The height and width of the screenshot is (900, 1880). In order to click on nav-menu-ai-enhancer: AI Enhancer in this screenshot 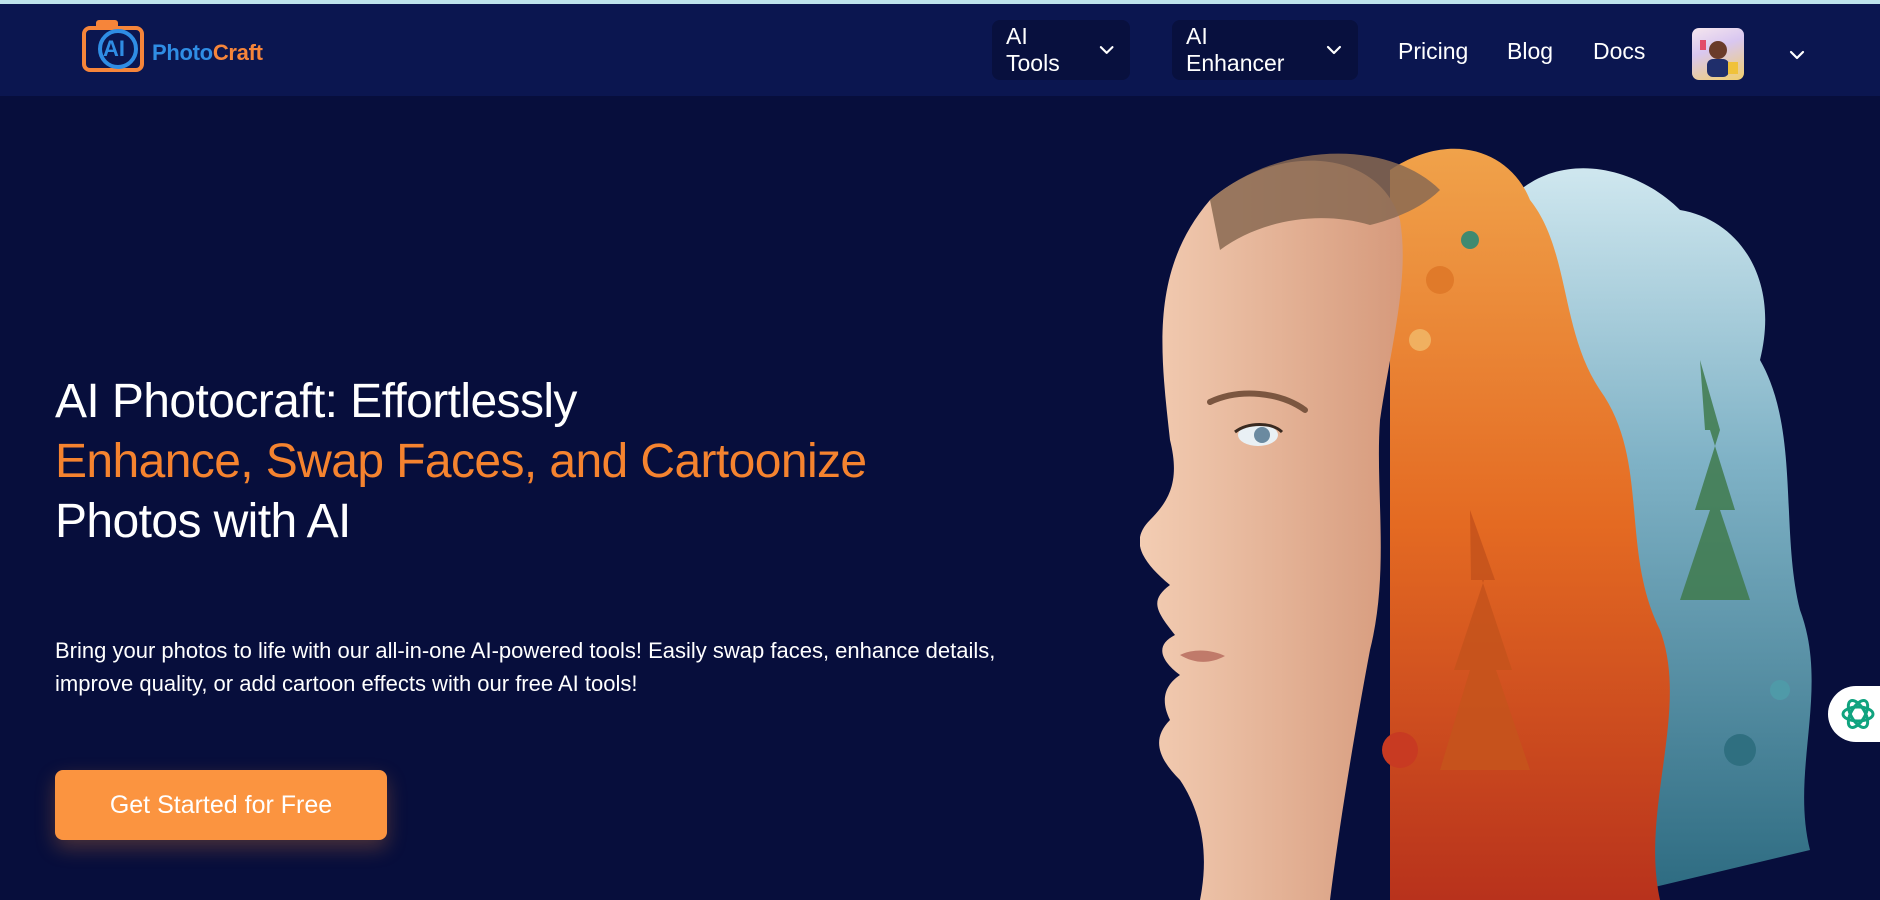, I will do `click(1265, 50)`.